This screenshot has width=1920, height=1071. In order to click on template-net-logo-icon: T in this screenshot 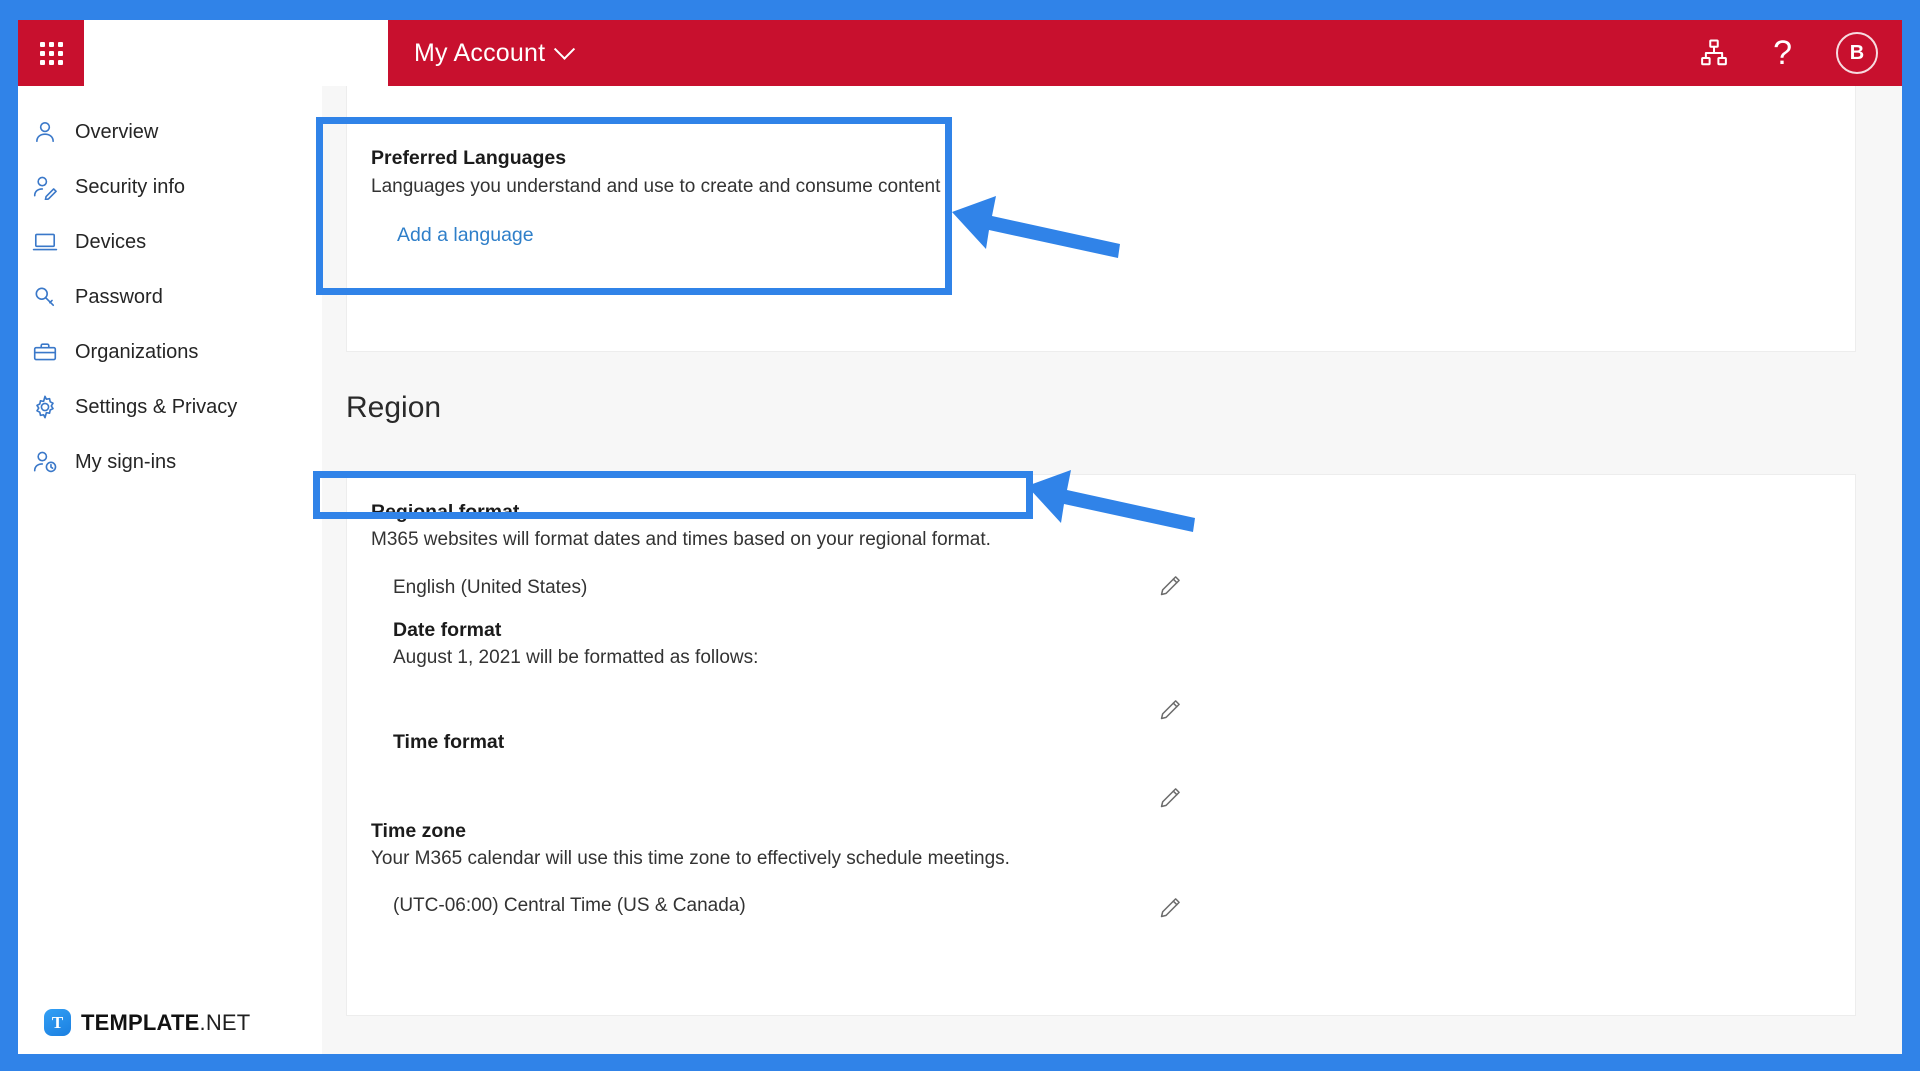, I will do `click(57, 1022)`.